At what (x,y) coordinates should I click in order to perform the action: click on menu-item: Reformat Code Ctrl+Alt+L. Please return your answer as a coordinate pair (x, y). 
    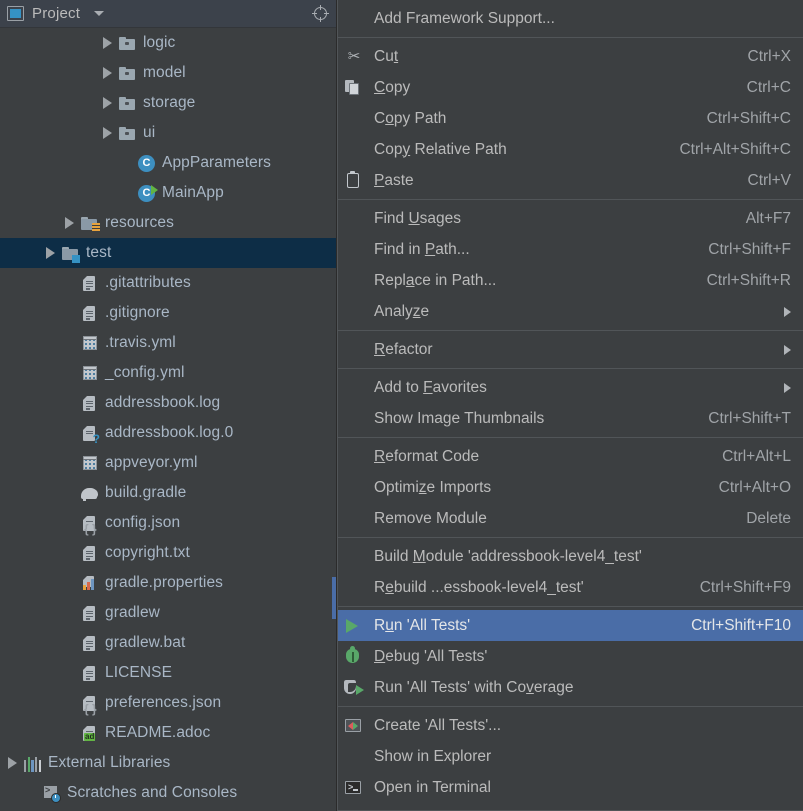
    Looking at the image, I should click on (570, 456).